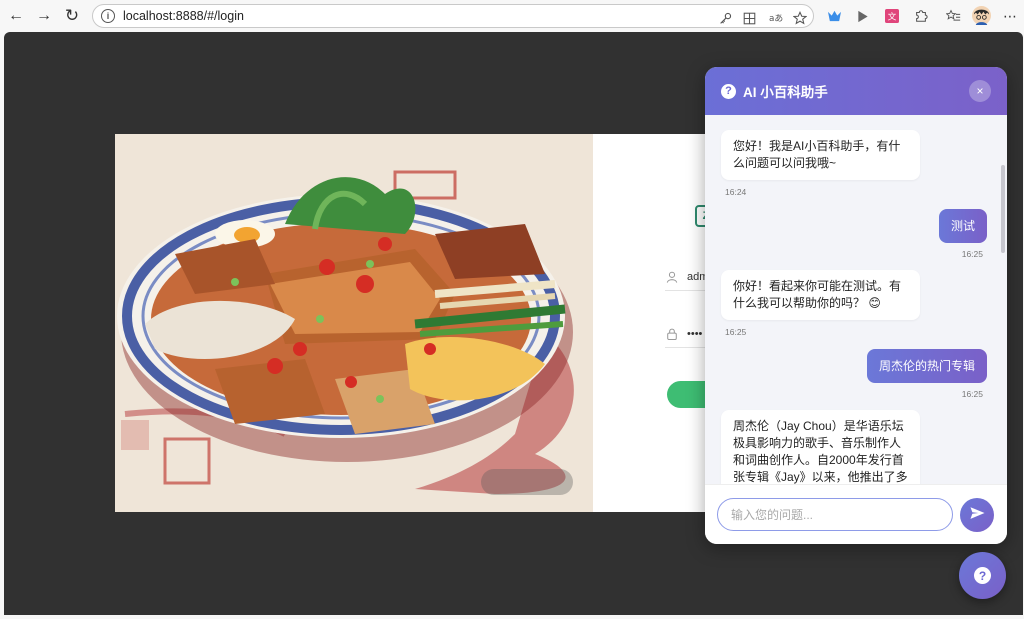  What do you see at coordinates (736, 192) in the screenshot?
I see `message-time: 16:24` at bounding box center [736, 192].